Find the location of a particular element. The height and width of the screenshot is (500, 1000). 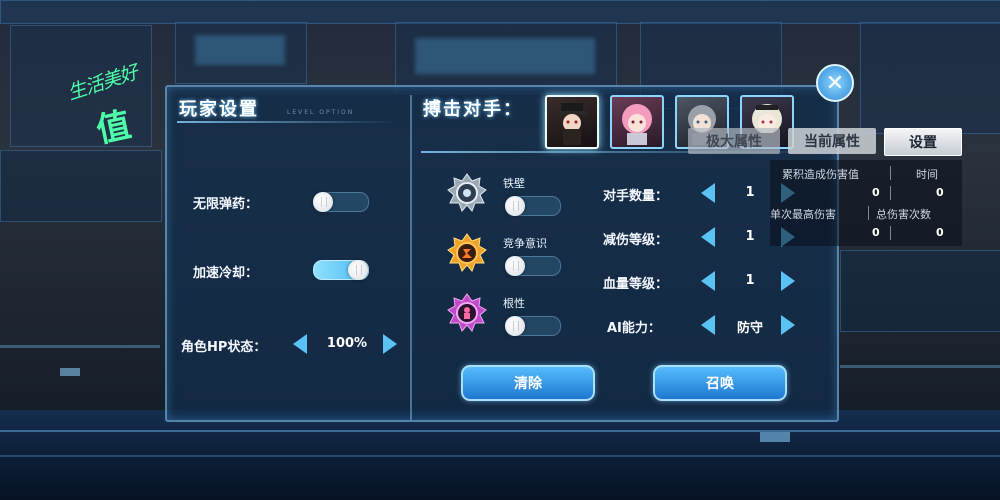

time-label: 时间 is located at coordinates (927, 174).